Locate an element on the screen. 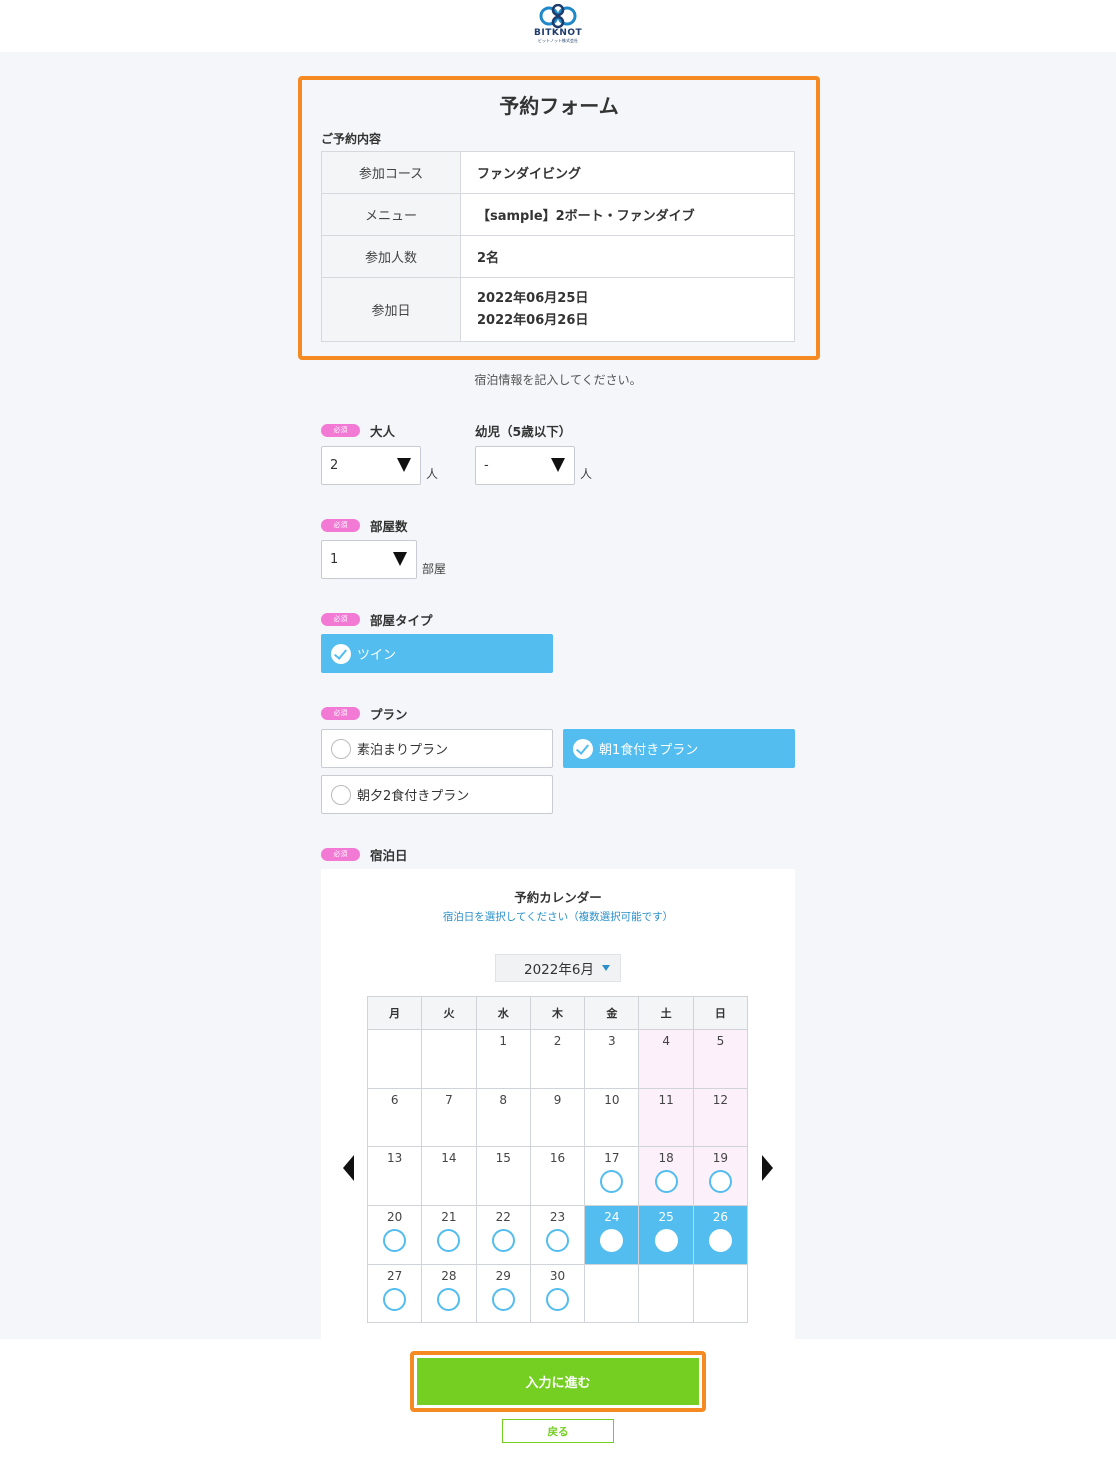 The image size is (1116, 1462). adults-label: 必須 大人 is located at coordinates (358, 430).